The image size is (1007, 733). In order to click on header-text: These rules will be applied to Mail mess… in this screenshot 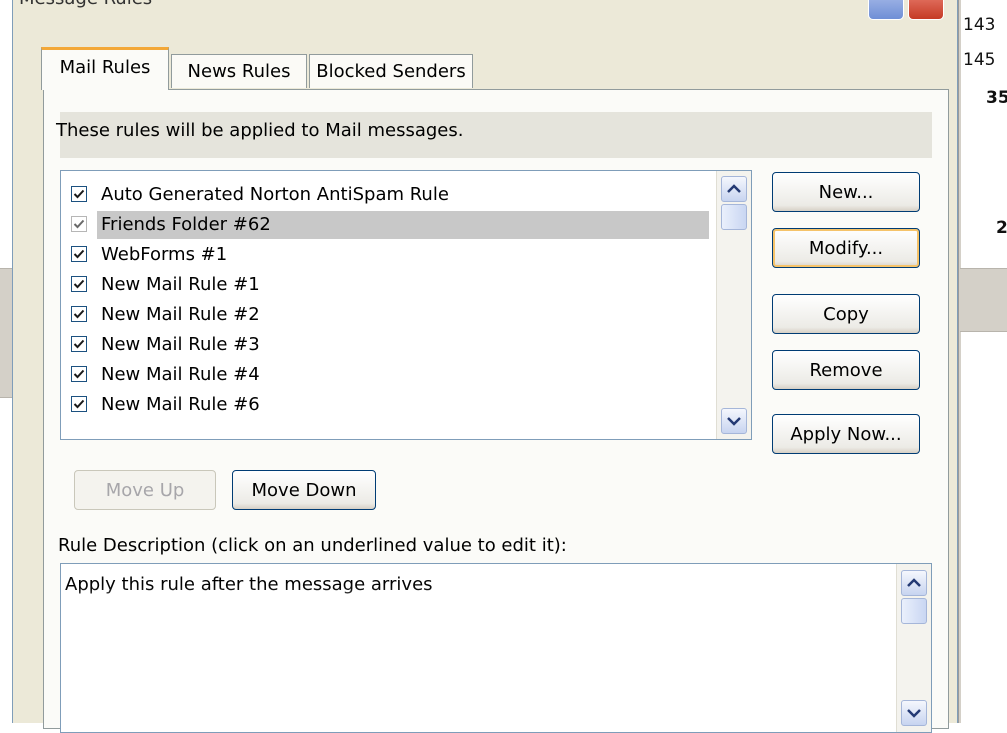, I will do `click(260, 130)`.